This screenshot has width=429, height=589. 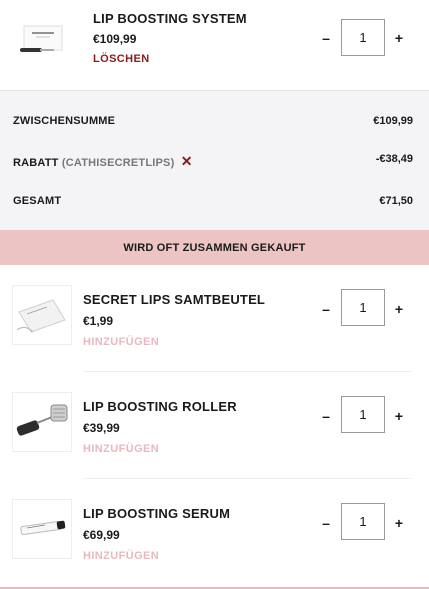 I want to click on discount-row: RABATT (CATHISECRETLIPS) ✕, so click(x=103, y=161).